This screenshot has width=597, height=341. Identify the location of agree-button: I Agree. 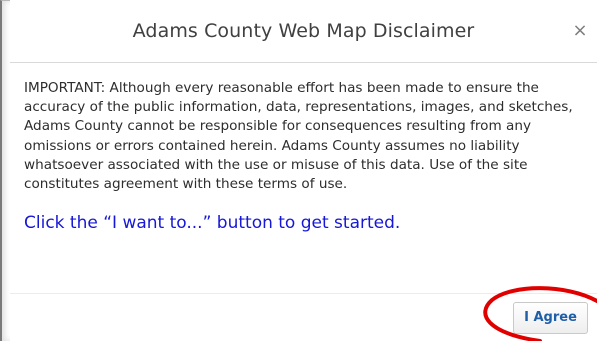
(550, 318).